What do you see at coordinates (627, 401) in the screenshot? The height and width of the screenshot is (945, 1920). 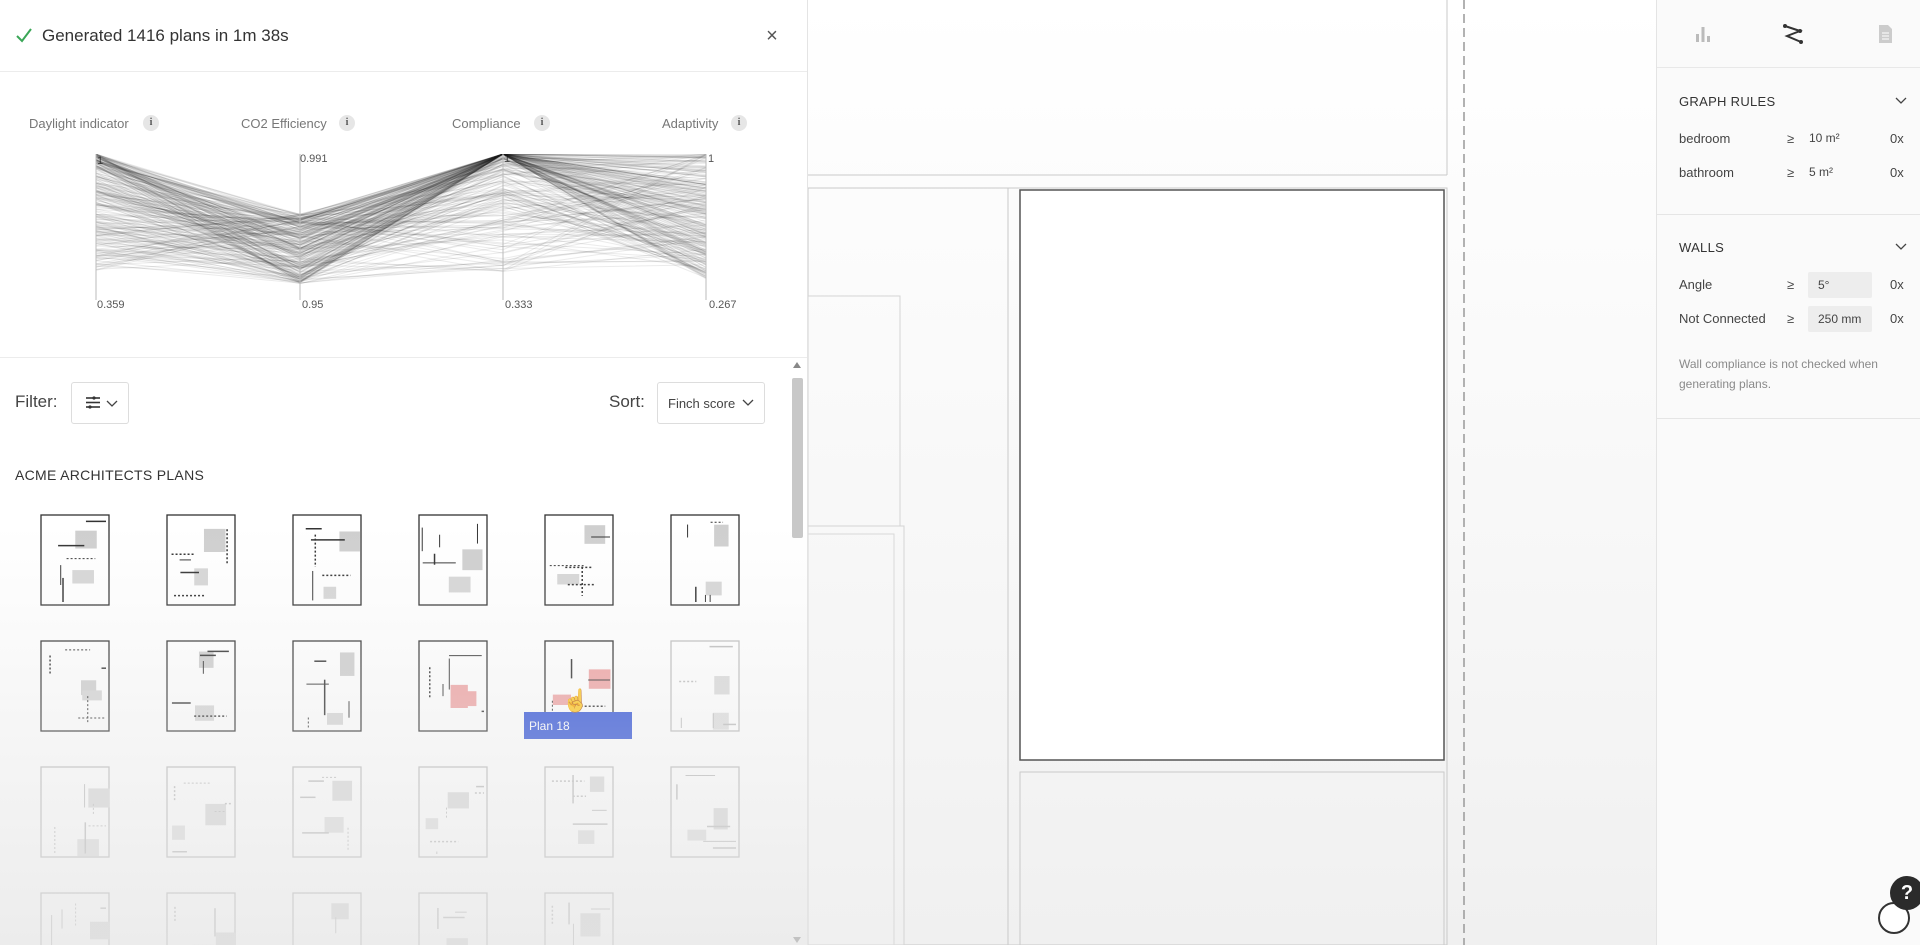 I see `sort-label: Sort:` at bounding box center [627, 401].